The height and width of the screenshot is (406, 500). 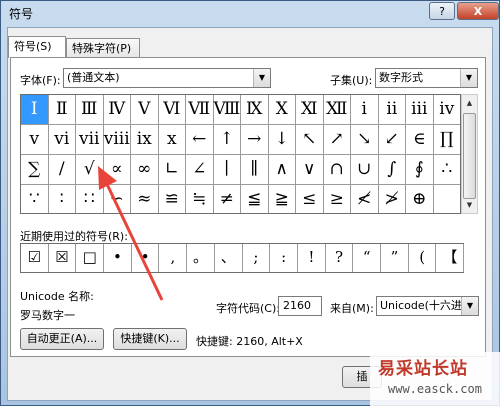 I want to click on arrow-shaft, so click(x=134, y=241).